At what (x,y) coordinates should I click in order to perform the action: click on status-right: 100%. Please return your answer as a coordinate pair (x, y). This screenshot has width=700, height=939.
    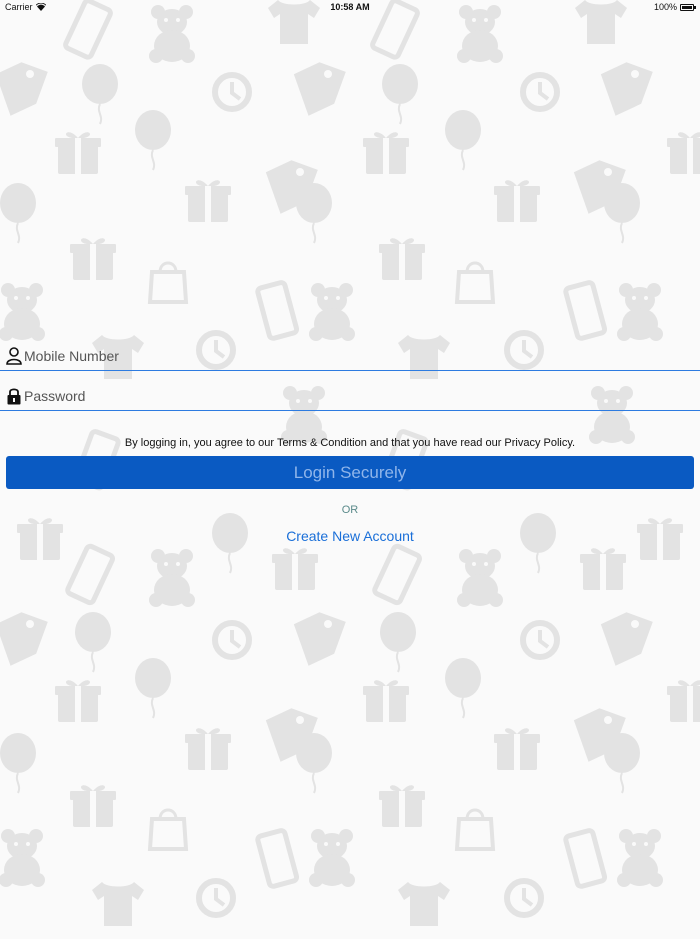
    Looking at the image, I should click on (674, 7).